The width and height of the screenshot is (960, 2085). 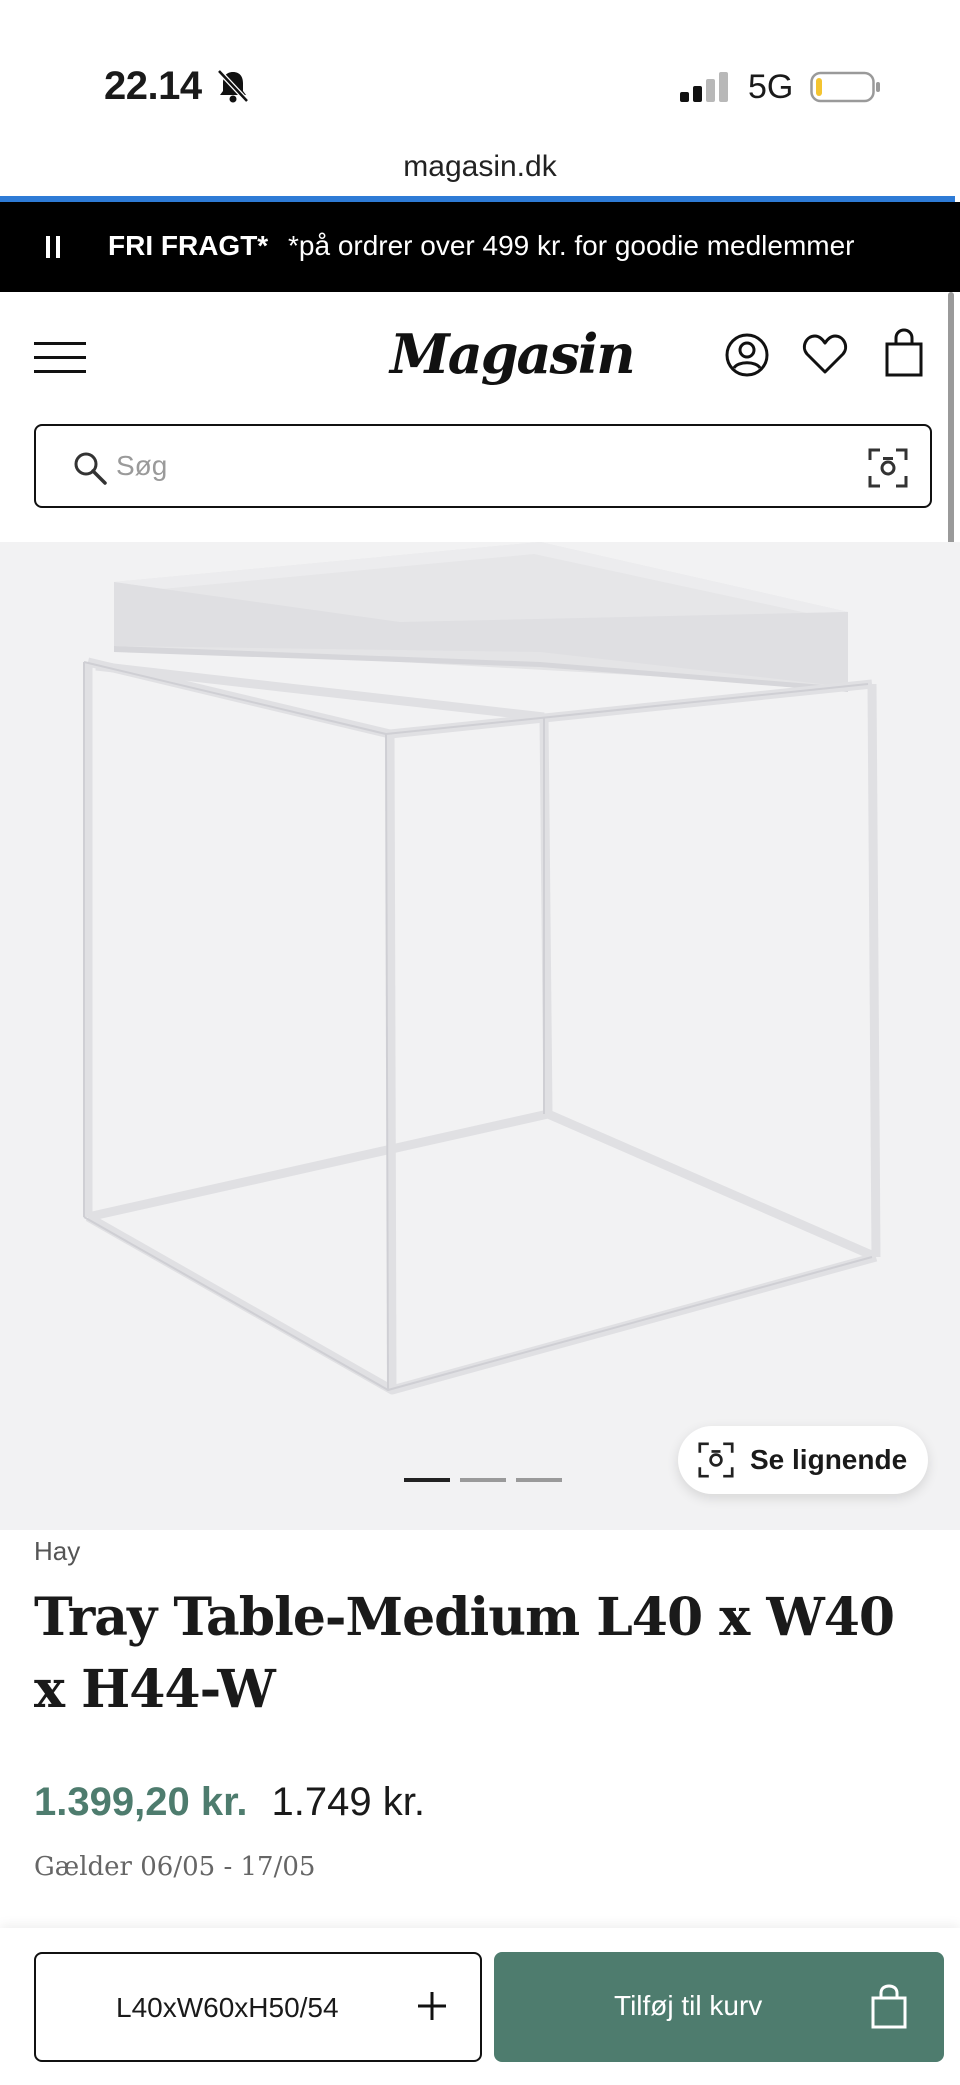 I want to click on product-brand: Hay, so click(x=57, y=1551).